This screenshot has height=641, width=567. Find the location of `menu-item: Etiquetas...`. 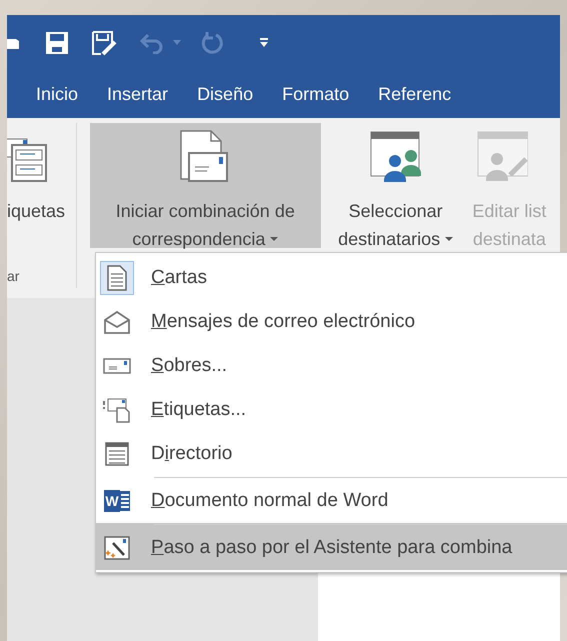

menu-item: Etiquetas... is located at coordinates (331, 410).